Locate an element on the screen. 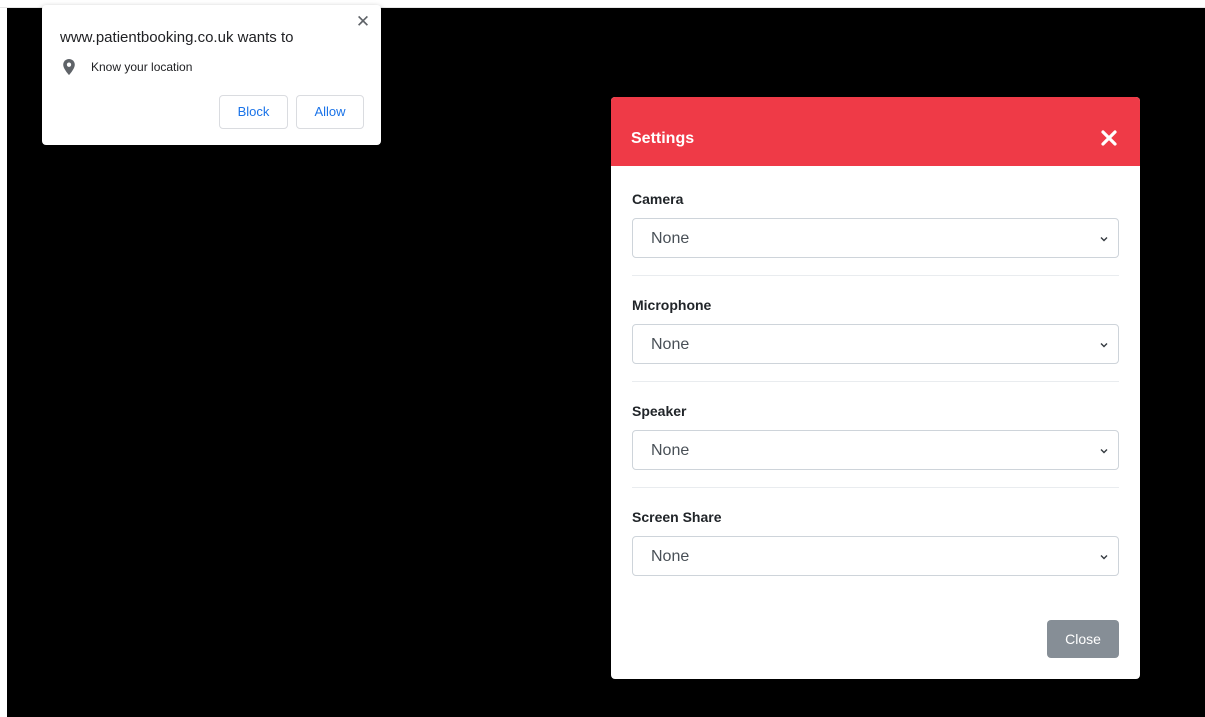 The width and height of the screenshot is (1205, 717). close-x-icon is located at coordinates (1109, 138).